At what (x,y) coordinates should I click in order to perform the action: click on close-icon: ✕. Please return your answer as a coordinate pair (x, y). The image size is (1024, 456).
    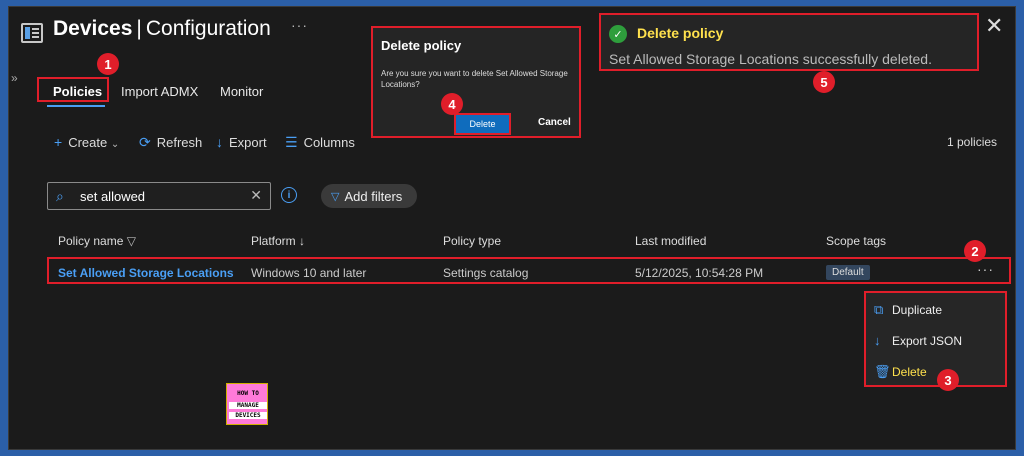
    Looking at the image, I should click on (994, 26).